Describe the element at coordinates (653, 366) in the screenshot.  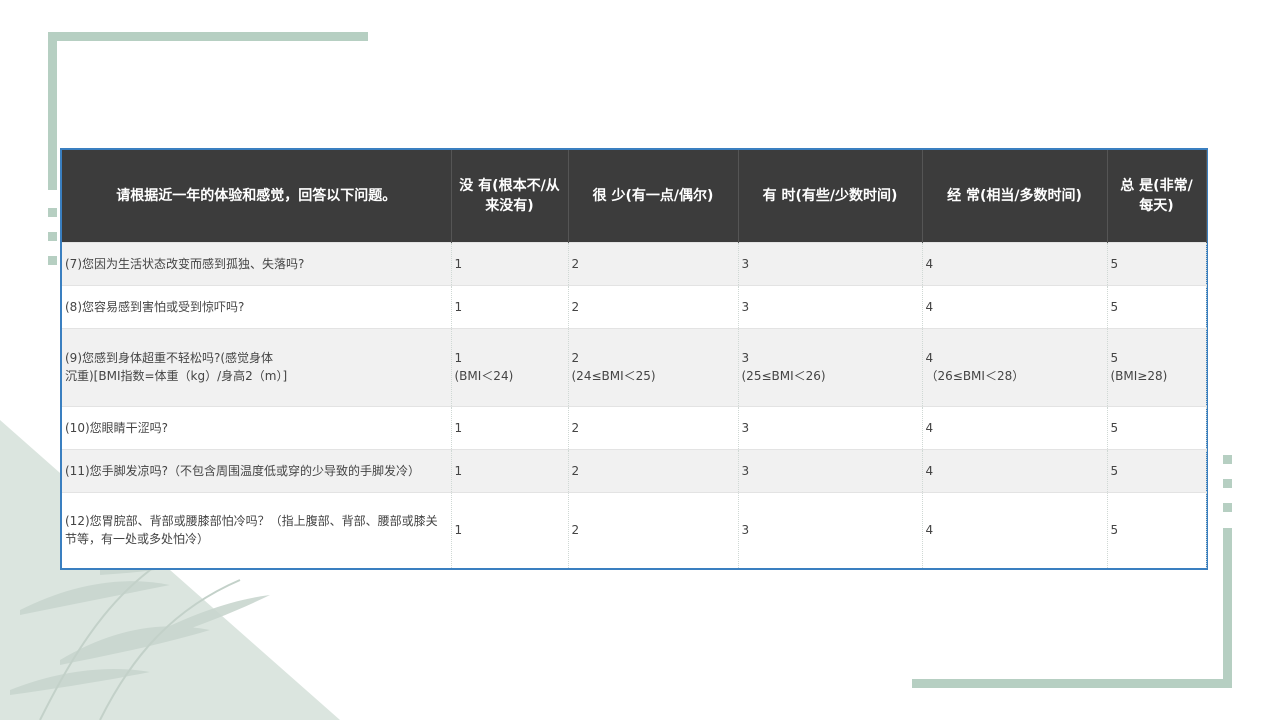
I see `score-cell: 2 (24≤BMI＜25)` at that location.